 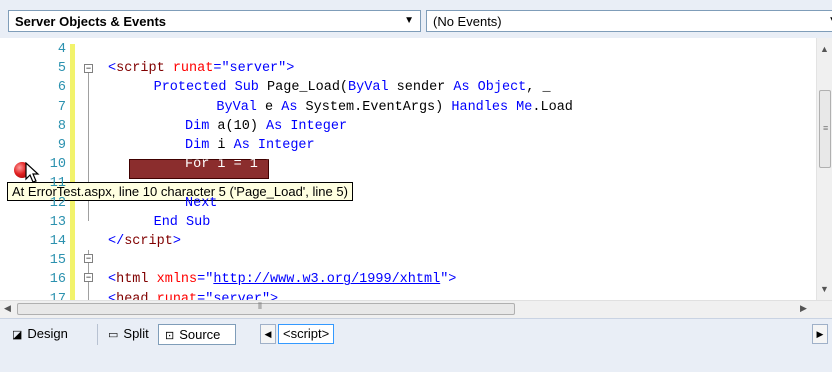 I want to click on source-icon: ⊡, so click(x=170, y=336).